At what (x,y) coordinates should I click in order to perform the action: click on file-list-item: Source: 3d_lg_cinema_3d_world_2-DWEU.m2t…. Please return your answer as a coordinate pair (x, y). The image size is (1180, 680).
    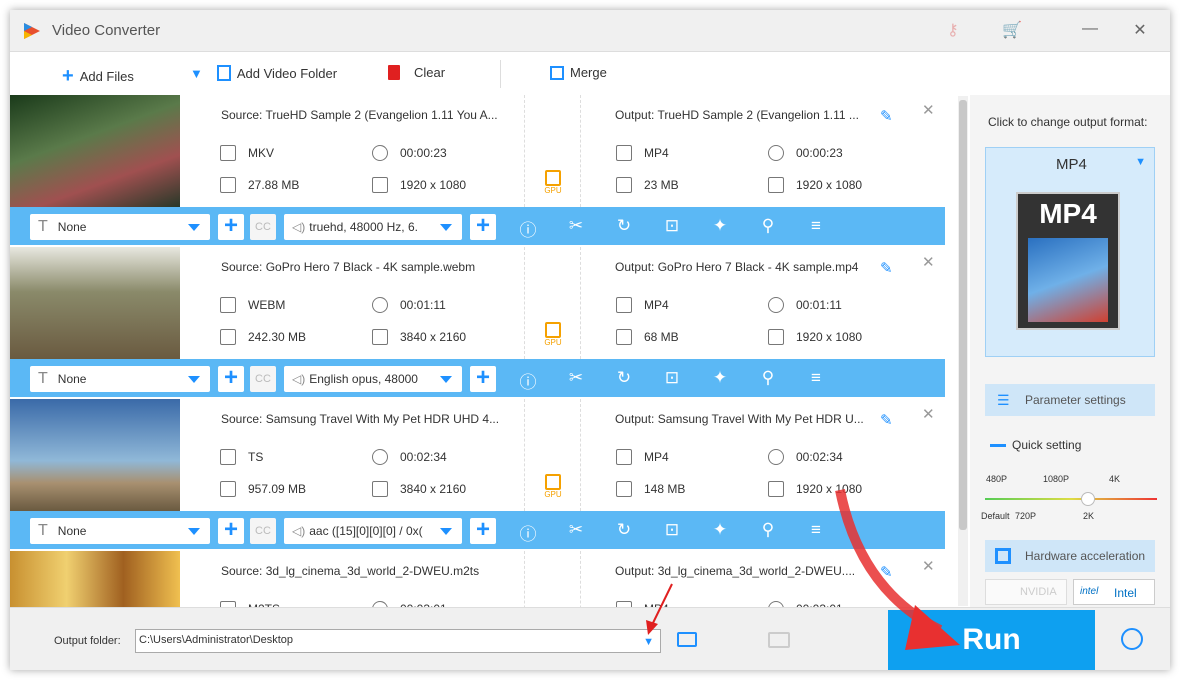
    Looking at the image, I should click on (477, 579).